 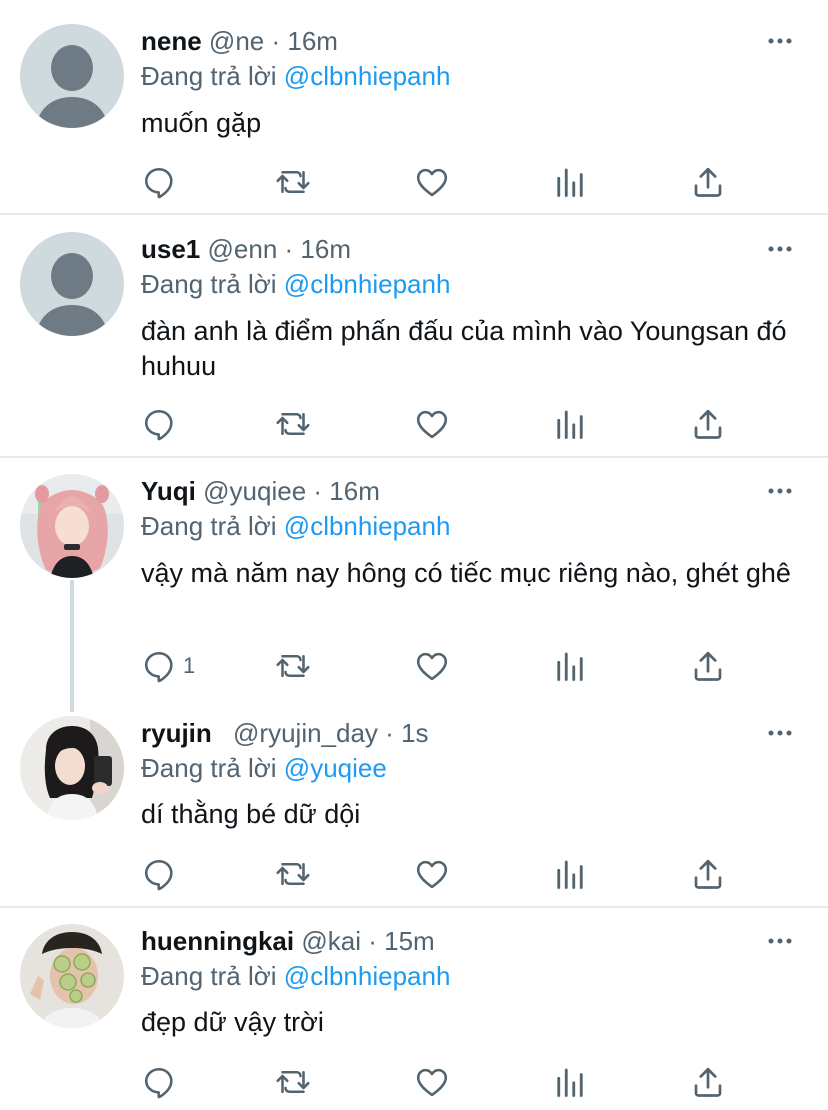 What do you see at coordinates (243, 249) in the screenshot?
I see `user-handle: @enn` at bounding box center [243, 249].